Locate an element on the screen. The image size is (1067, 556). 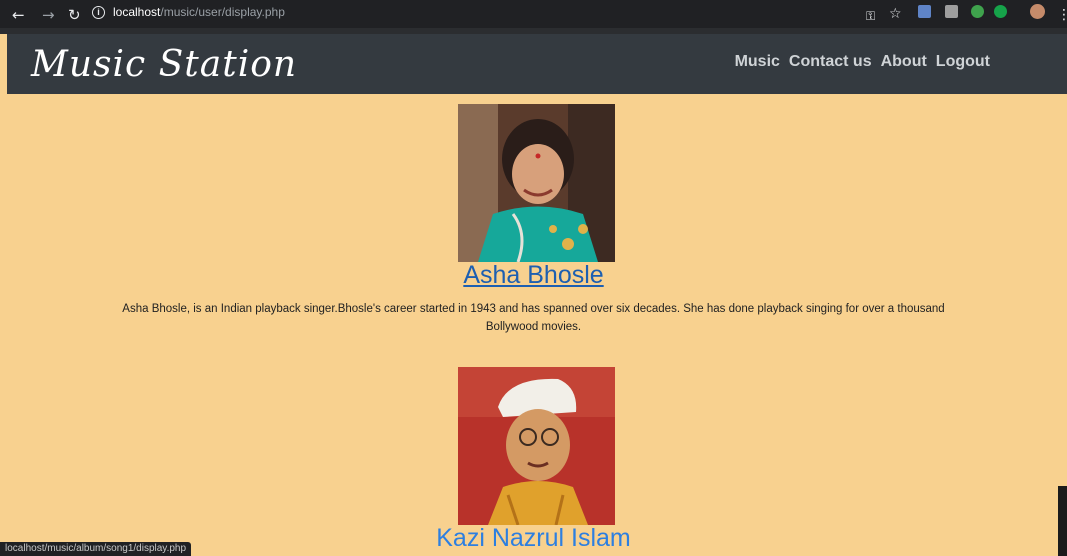
key-icon: ⚿ is located at coordinates (870, 16).